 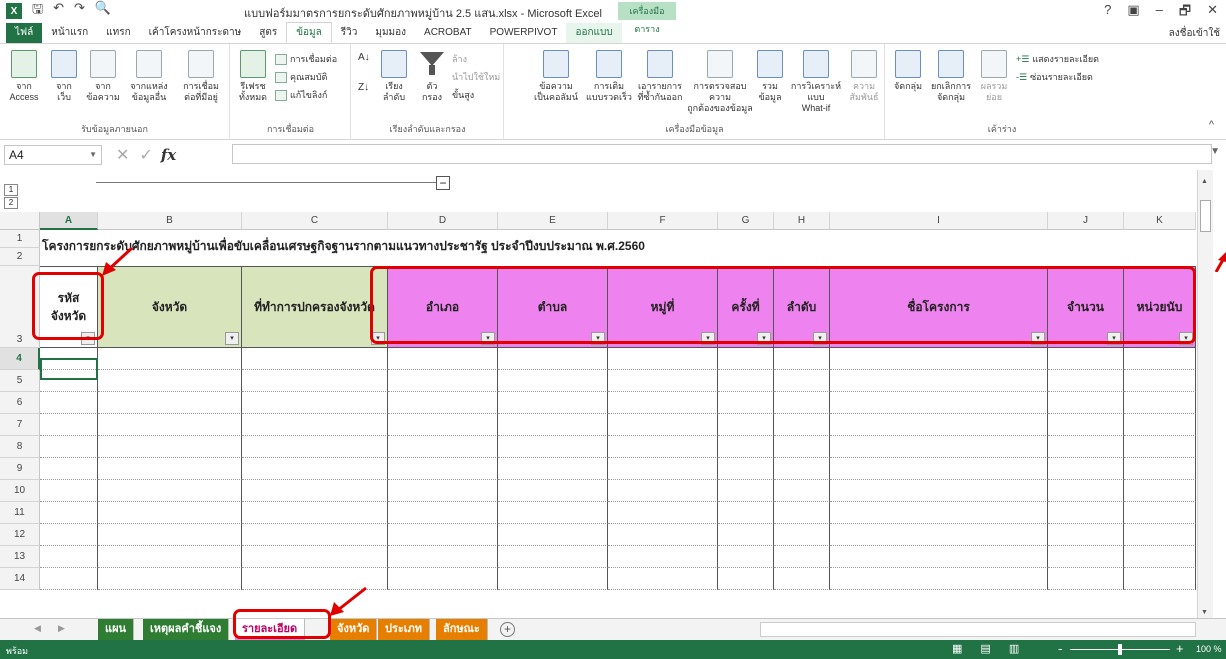 I want to click on from-text-button: จาก ข้อความ, so click(x=103, y=76).